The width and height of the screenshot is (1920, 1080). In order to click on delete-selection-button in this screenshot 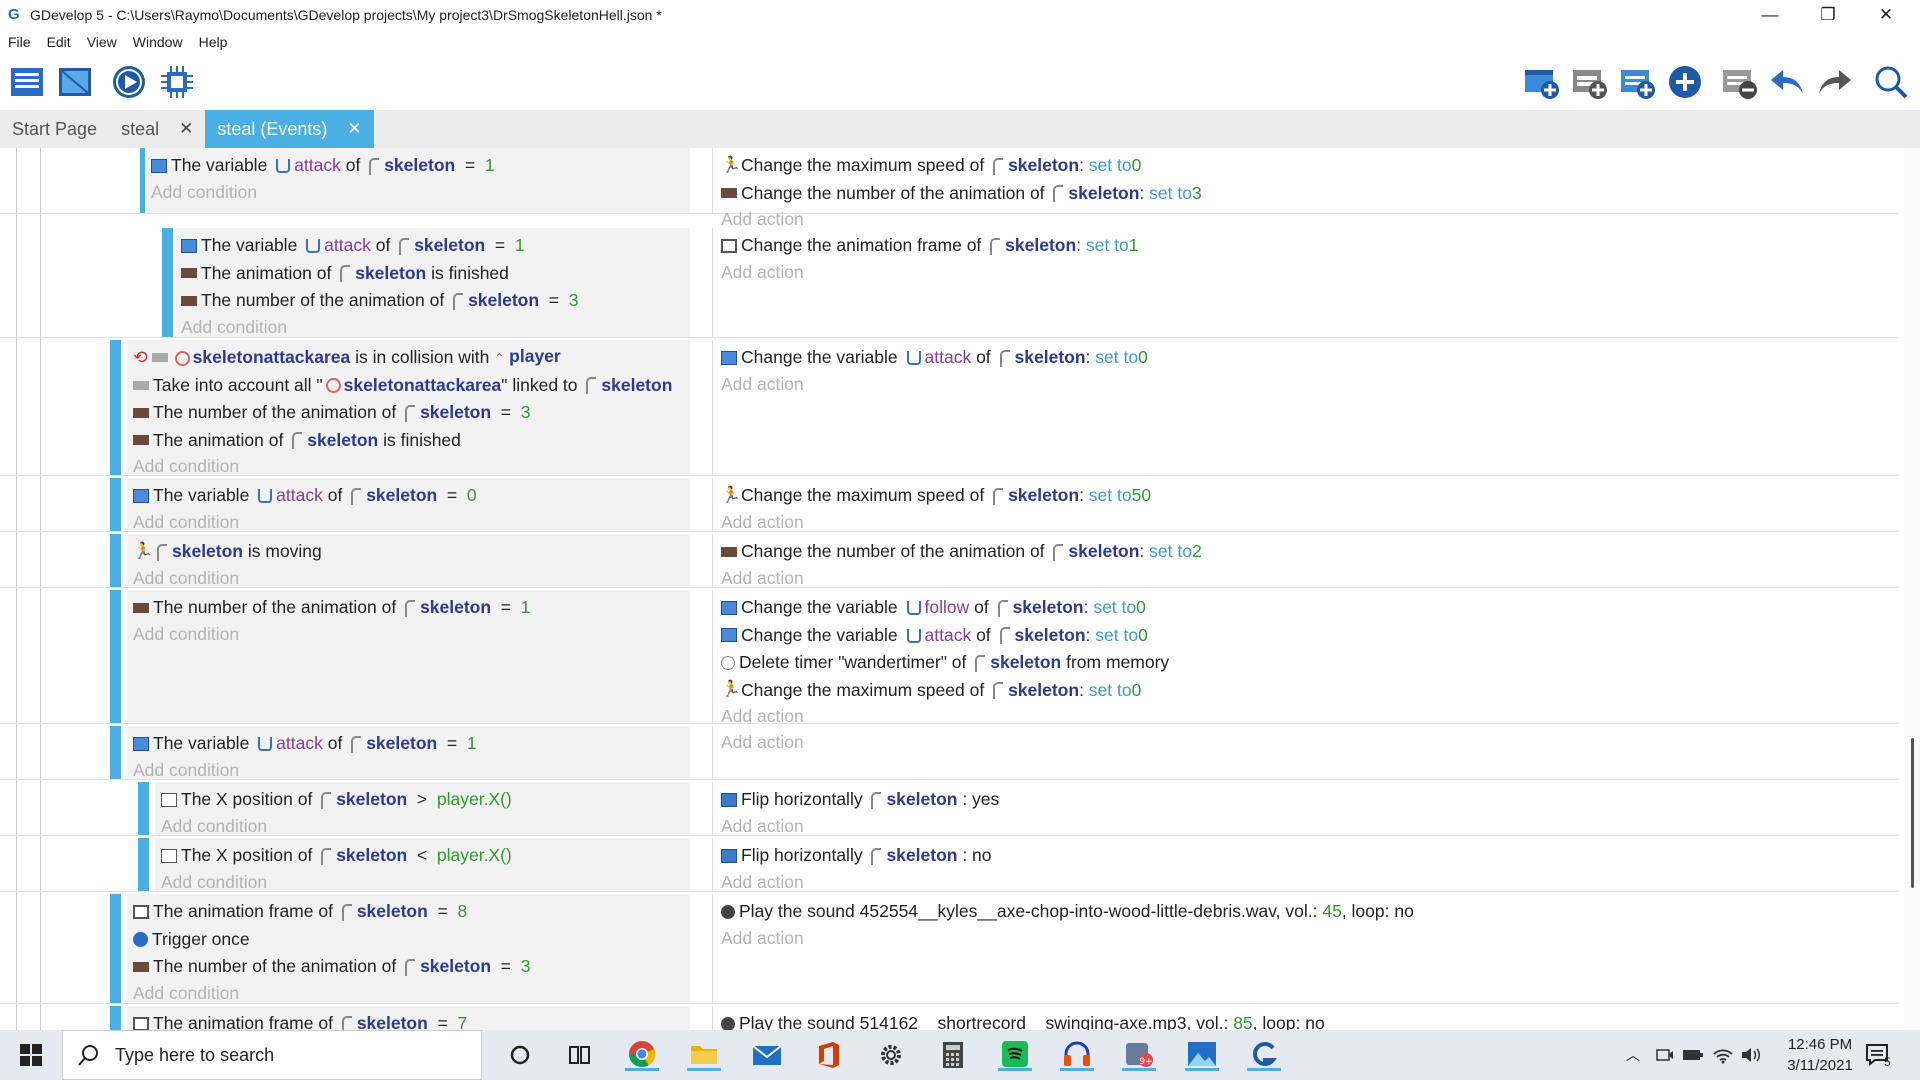, I will do `click(1739, 82)`.